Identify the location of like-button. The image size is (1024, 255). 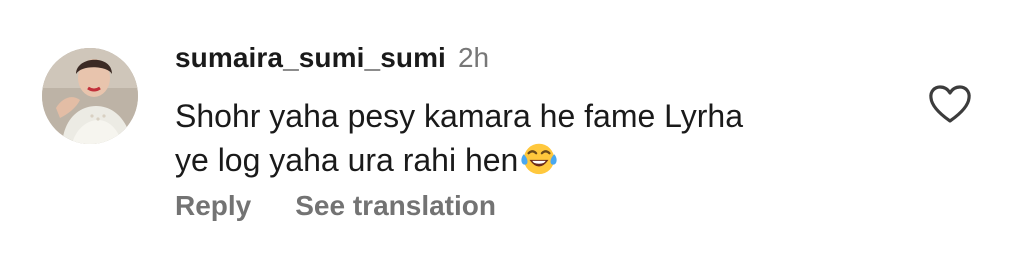
(950, 104).